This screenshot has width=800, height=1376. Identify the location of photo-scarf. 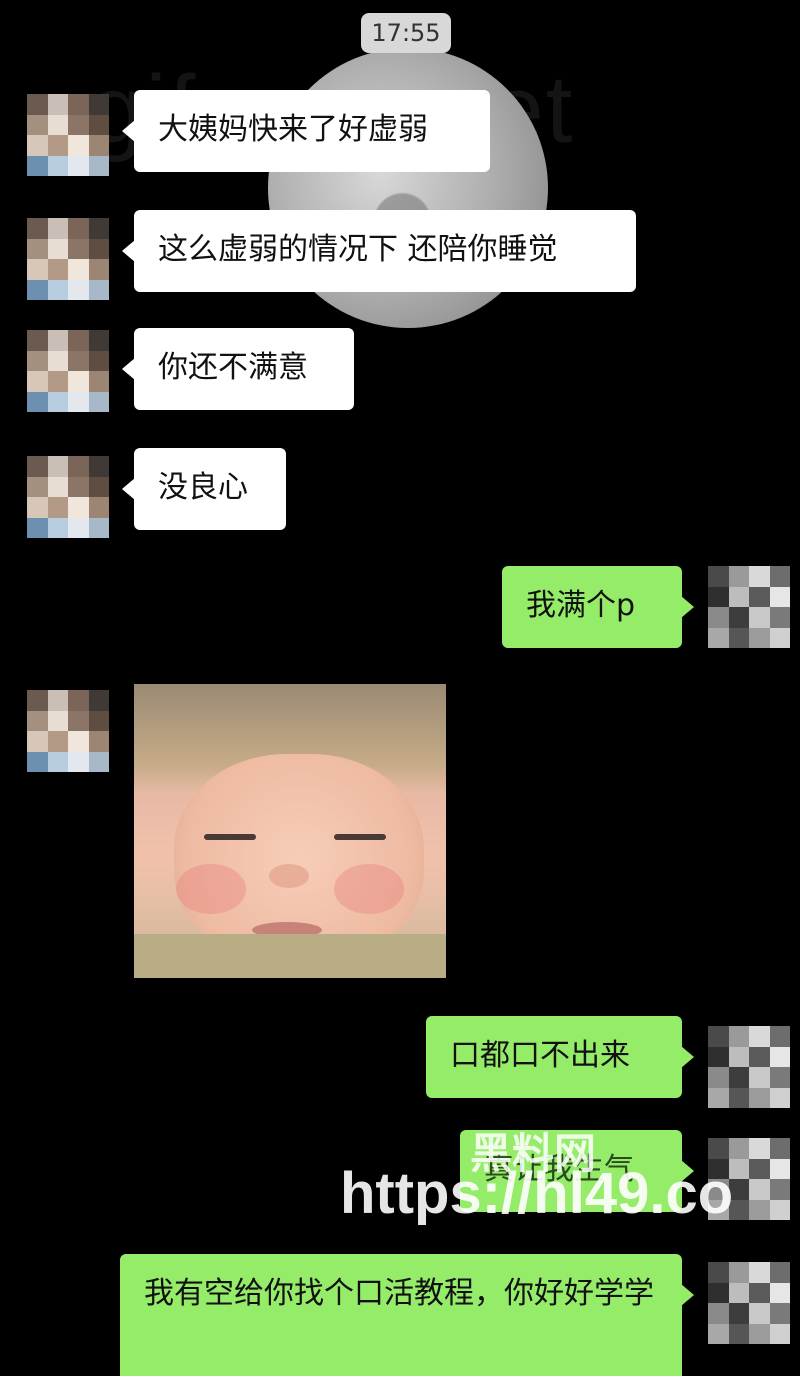
(290, 956).